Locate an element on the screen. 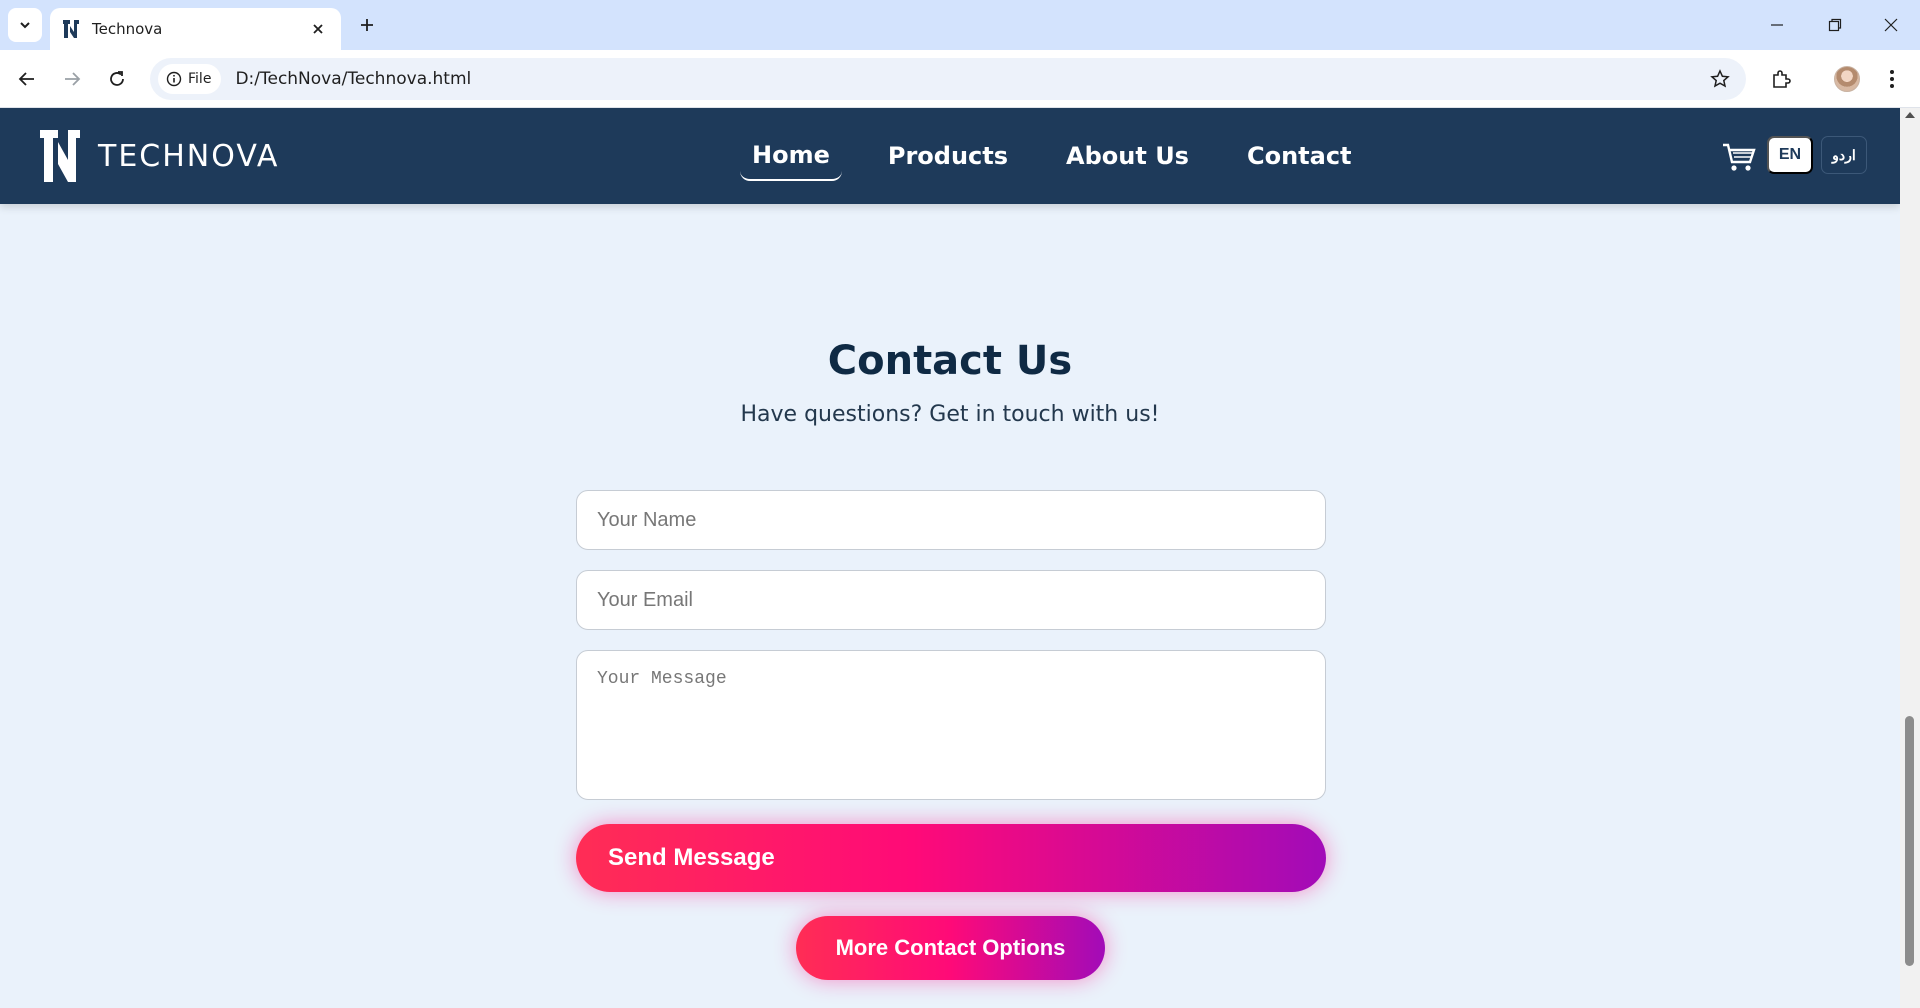 The image size is (1920, 1008). minimize-button is located at coordinates (1777, 25).